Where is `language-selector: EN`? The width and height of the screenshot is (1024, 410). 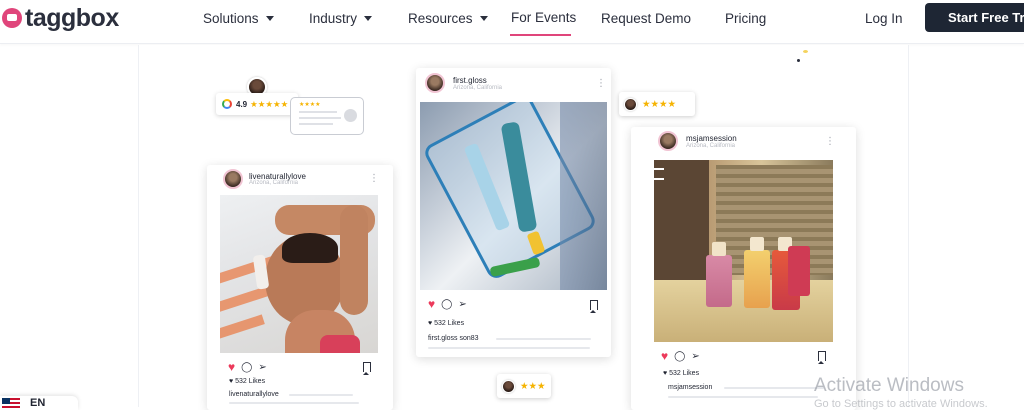
language-selector: EN is located at coordinates (39, 403).